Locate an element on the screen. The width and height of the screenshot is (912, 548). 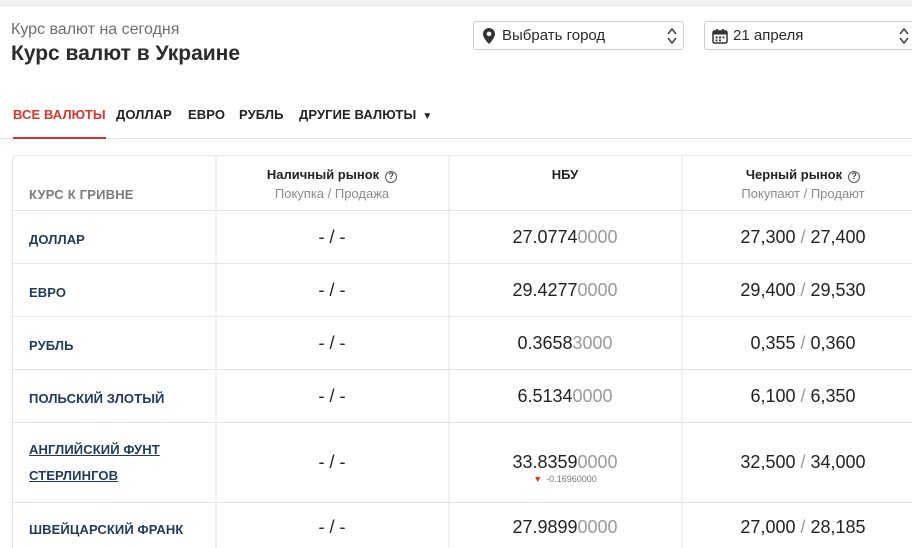
black-market-rate: 27,000 / 28,185 is located at coordinates (803, 527).